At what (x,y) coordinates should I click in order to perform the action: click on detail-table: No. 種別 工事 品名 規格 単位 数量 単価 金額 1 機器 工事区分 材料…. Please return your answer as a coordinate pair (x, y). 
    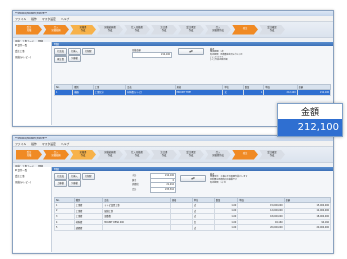
    Looking at the image, I should click on (192, 90).